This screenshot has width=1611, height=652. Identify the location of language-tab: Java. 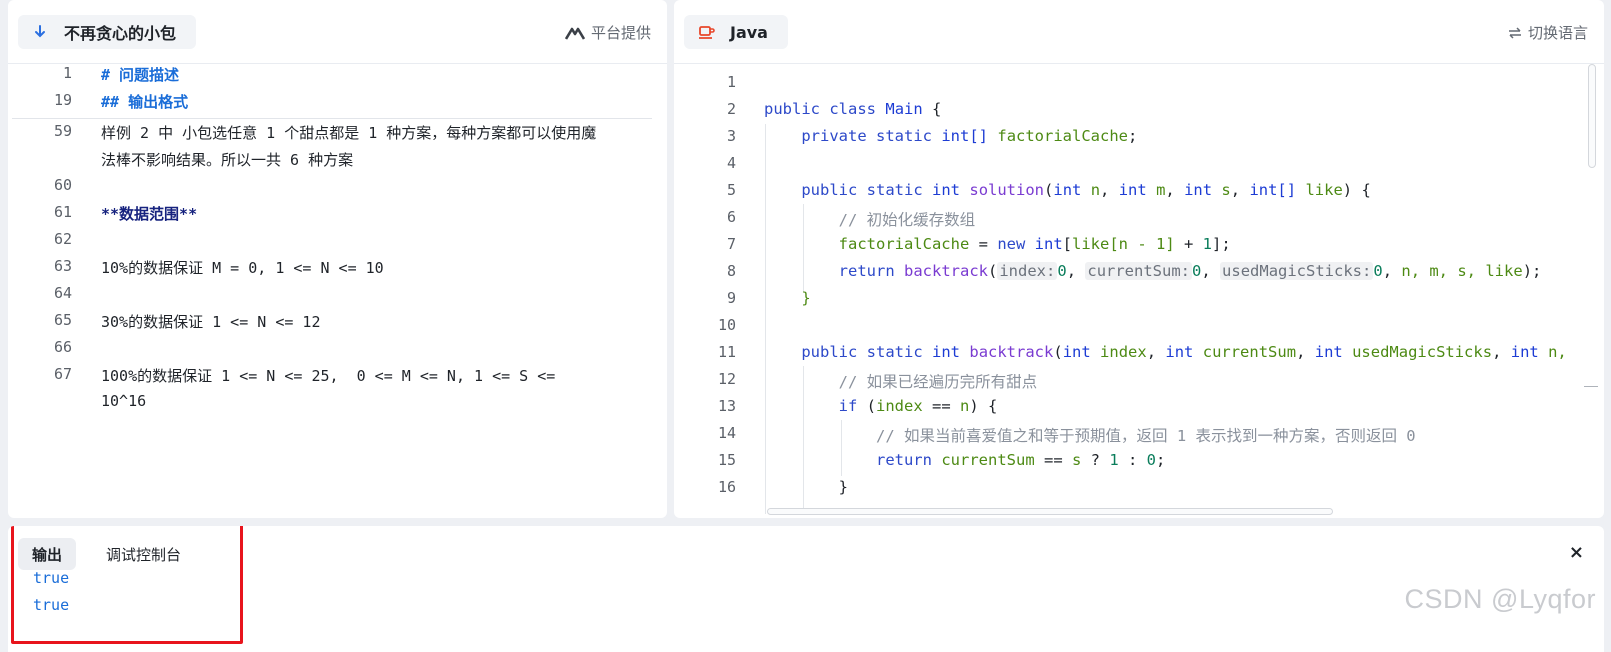
(736, 32).